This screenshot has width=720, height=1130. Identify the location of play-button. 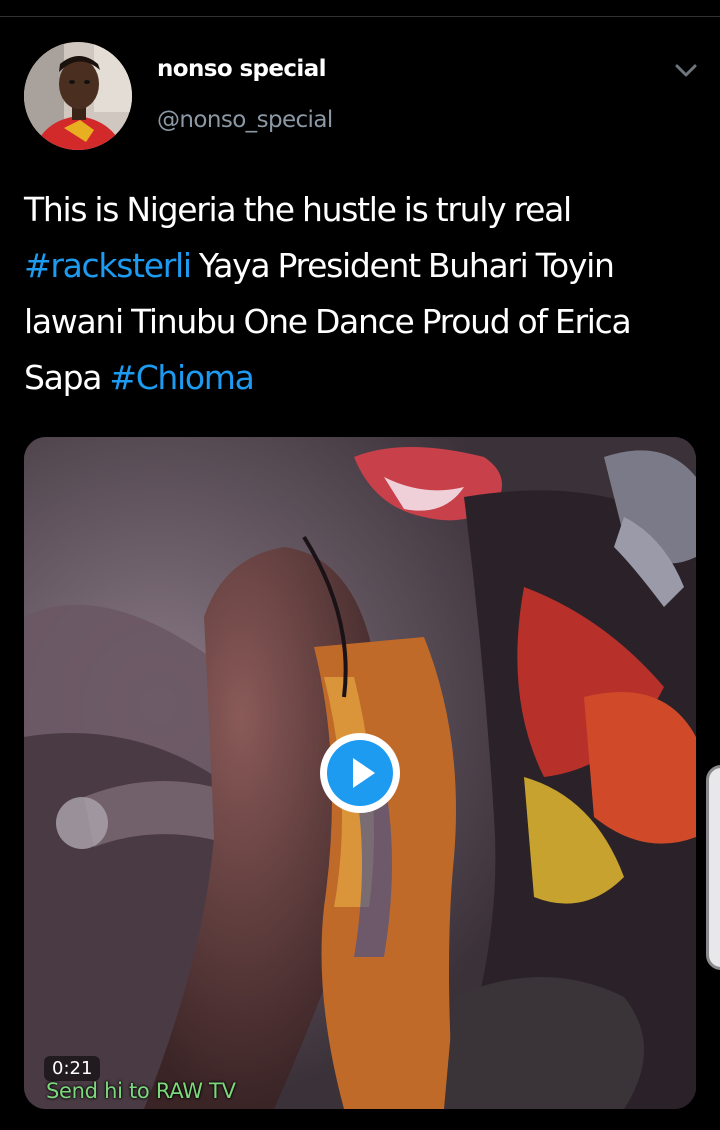
(360, 773).